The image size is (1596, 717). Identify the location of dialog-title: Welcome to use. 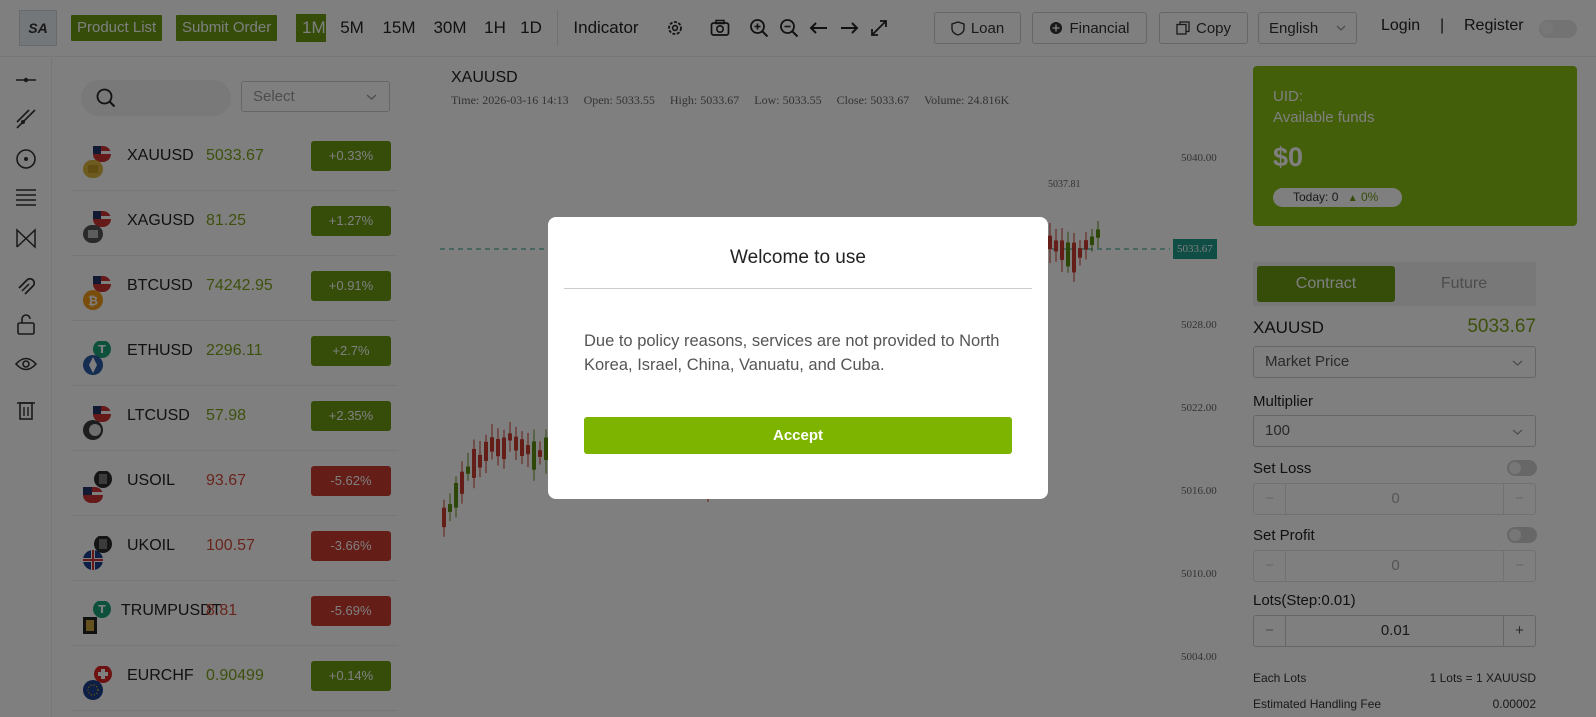
(798, 257).